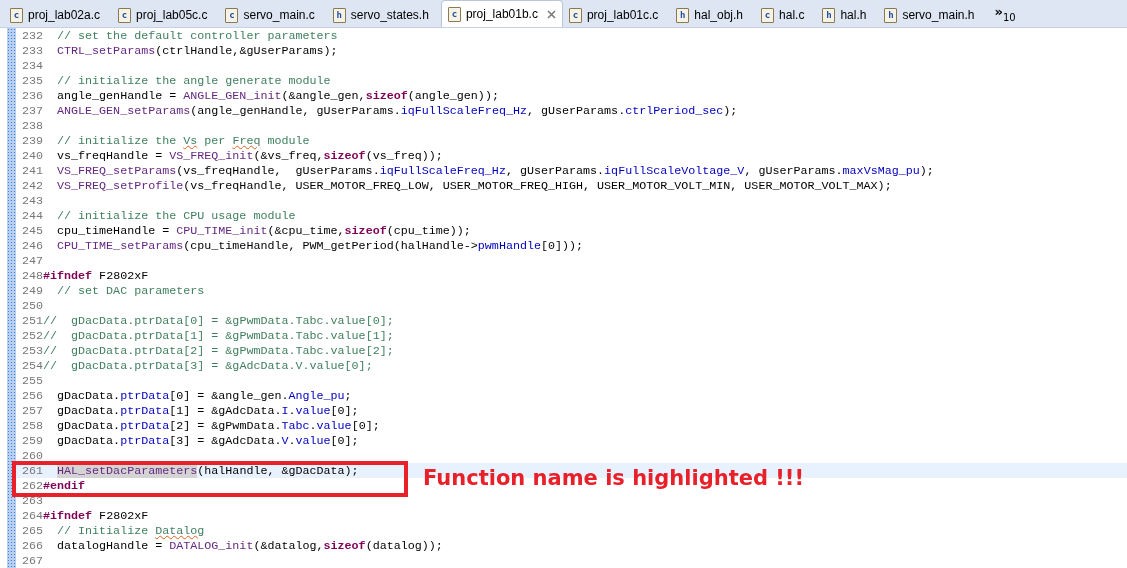  Describe the element at coordinates (218, 335) in the screenshot. I see `code-line: // gDacData.ptrData[1] = &gPwmData.Tabc.value[1];` at that location.